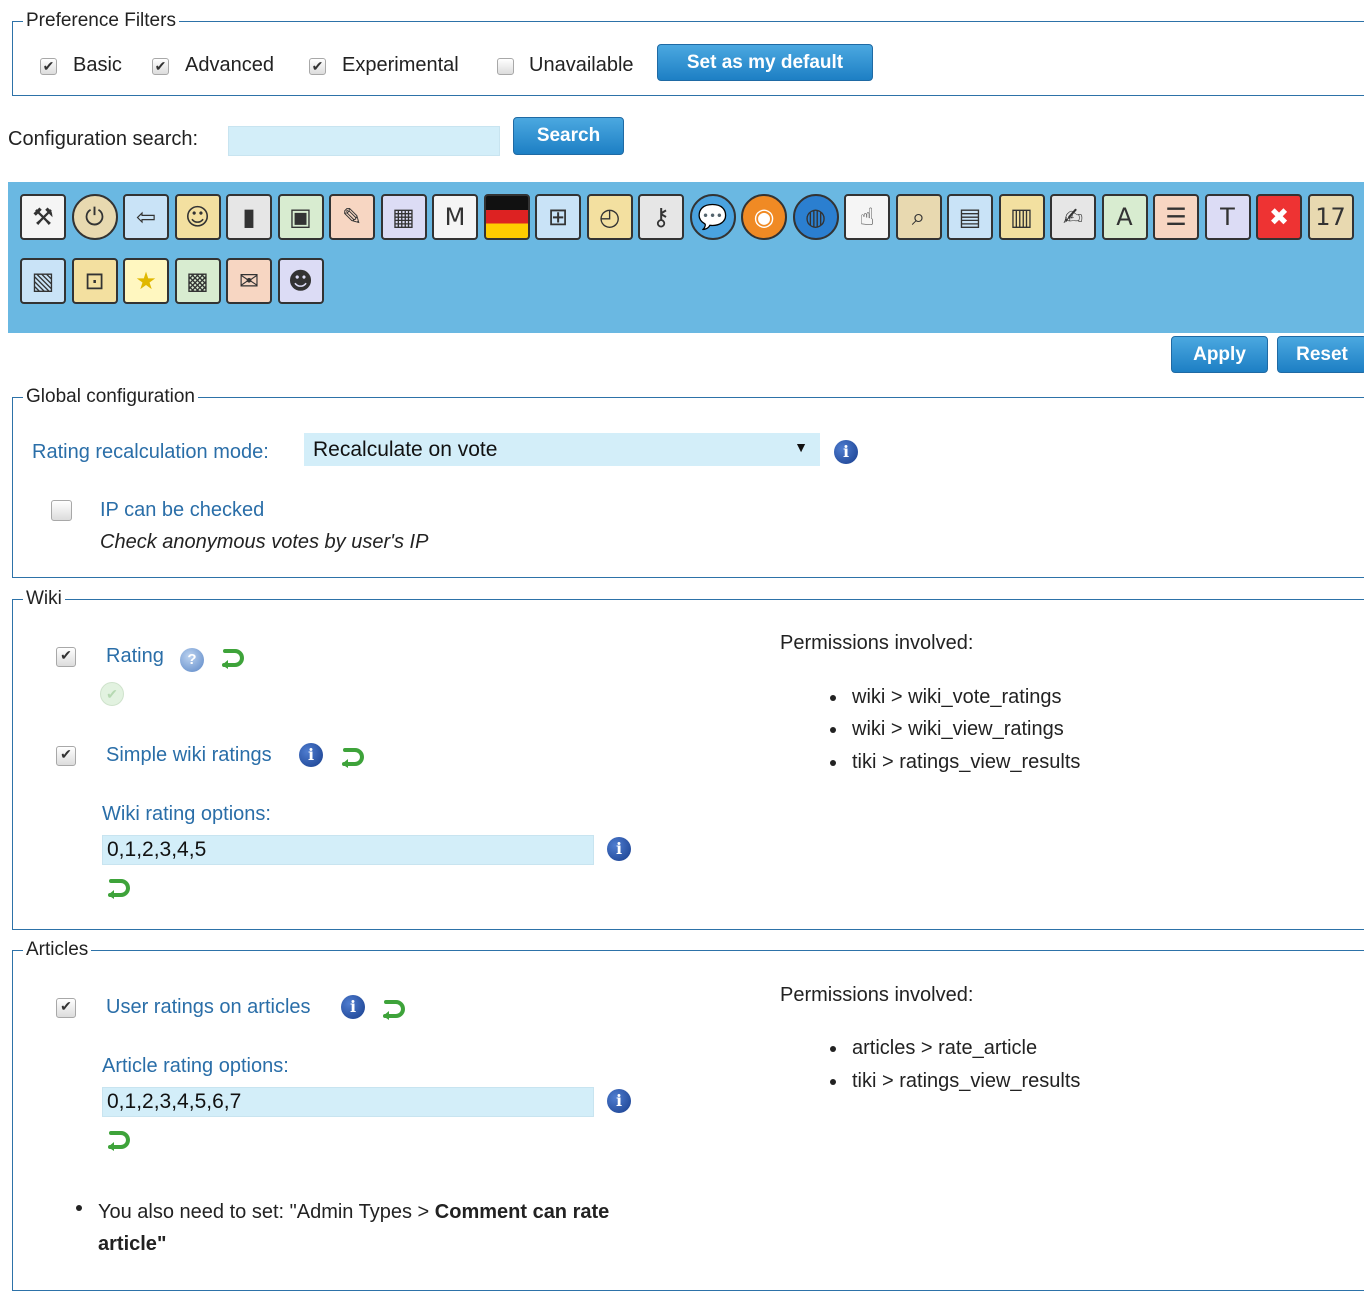  I want to click on chevron-down-icon: ▼, so click(801, 447).